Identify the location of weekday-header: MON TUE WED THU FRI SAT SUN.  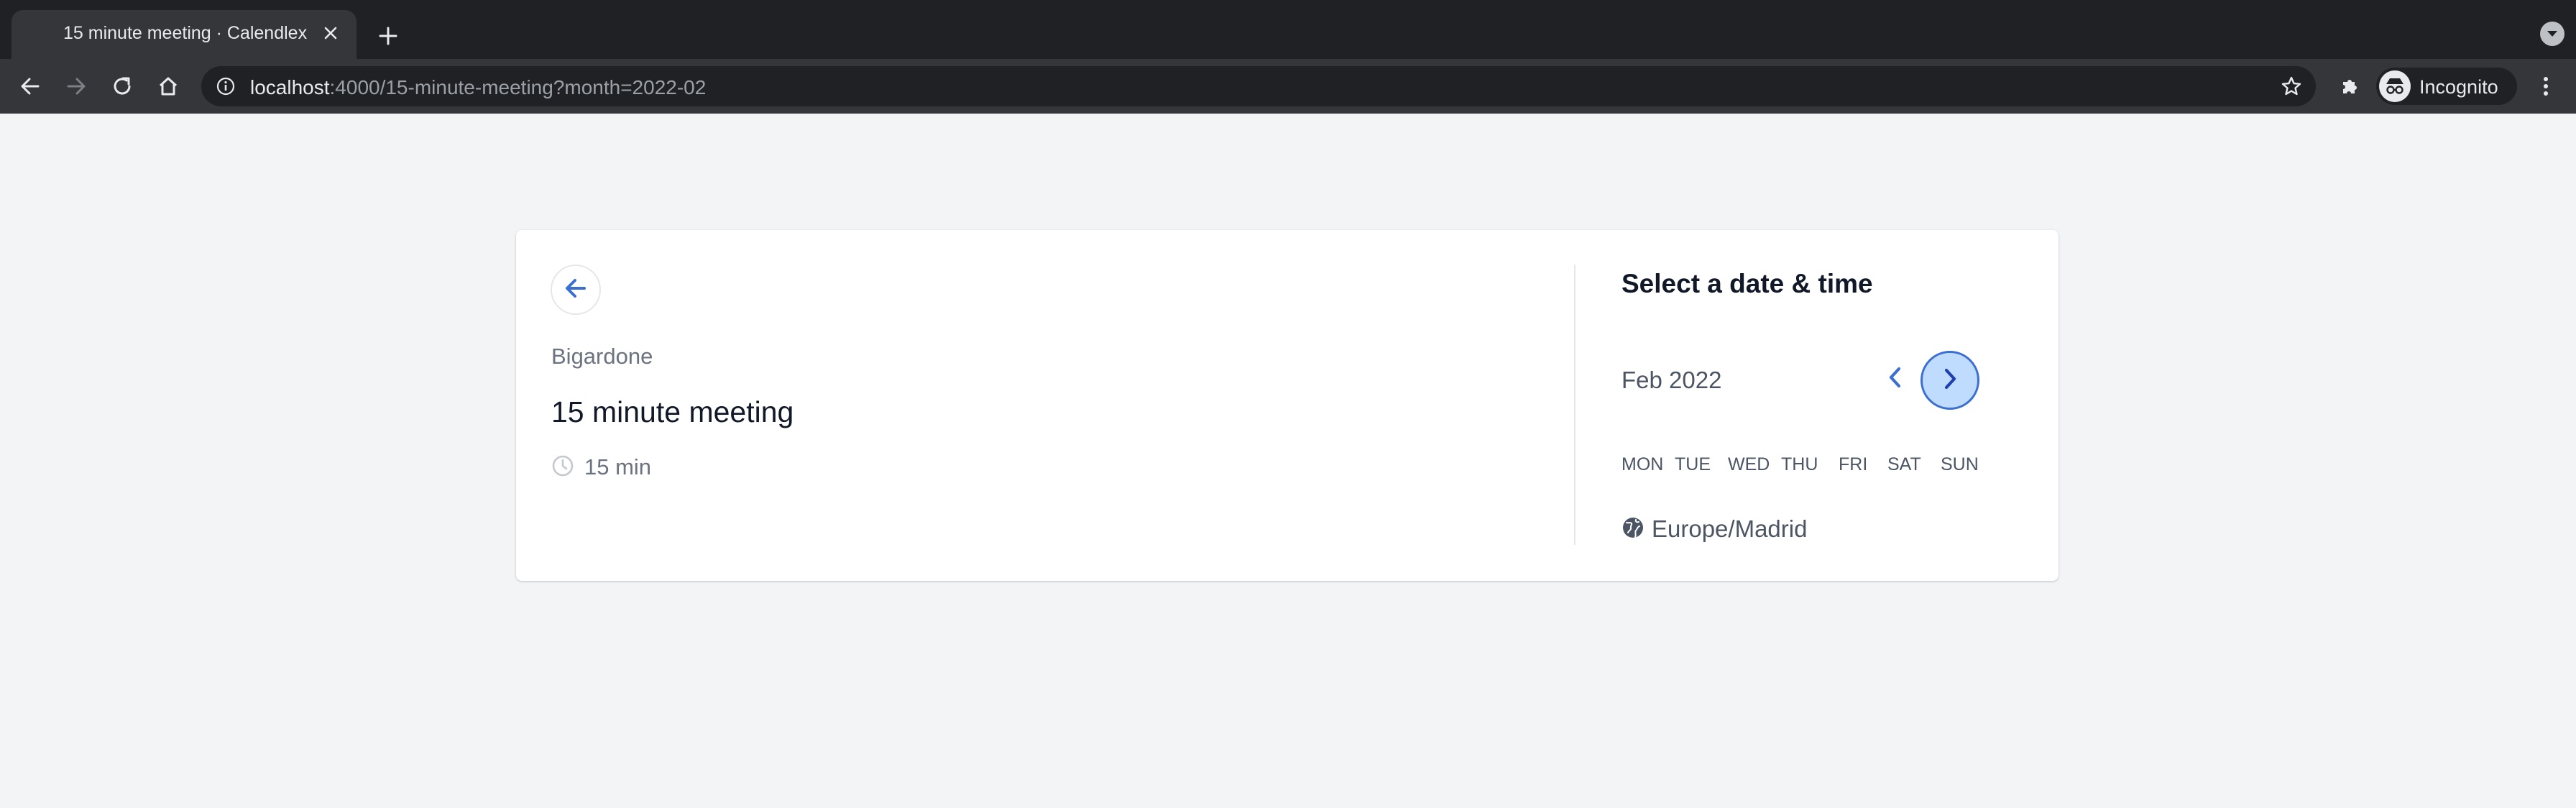
(1808, 465).